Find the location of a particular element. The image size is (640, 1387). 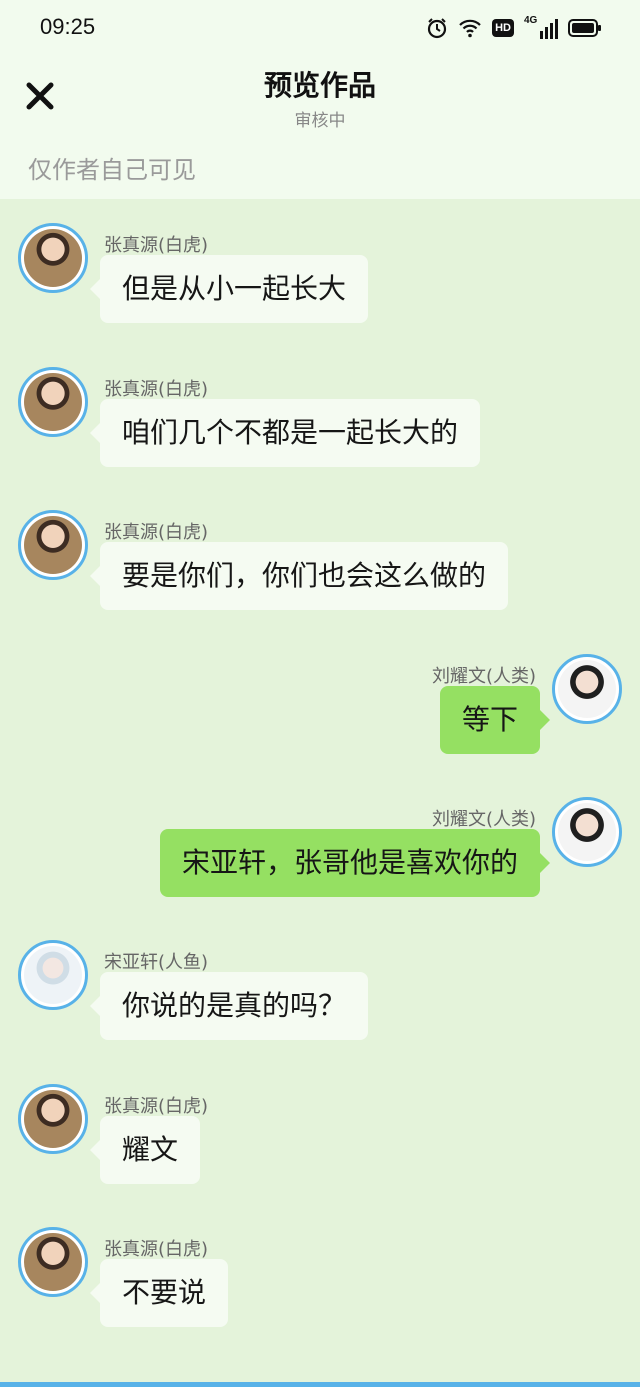

message-bubble: 咱们几个不都是一起长大的 is located at coordinates (285, 433).